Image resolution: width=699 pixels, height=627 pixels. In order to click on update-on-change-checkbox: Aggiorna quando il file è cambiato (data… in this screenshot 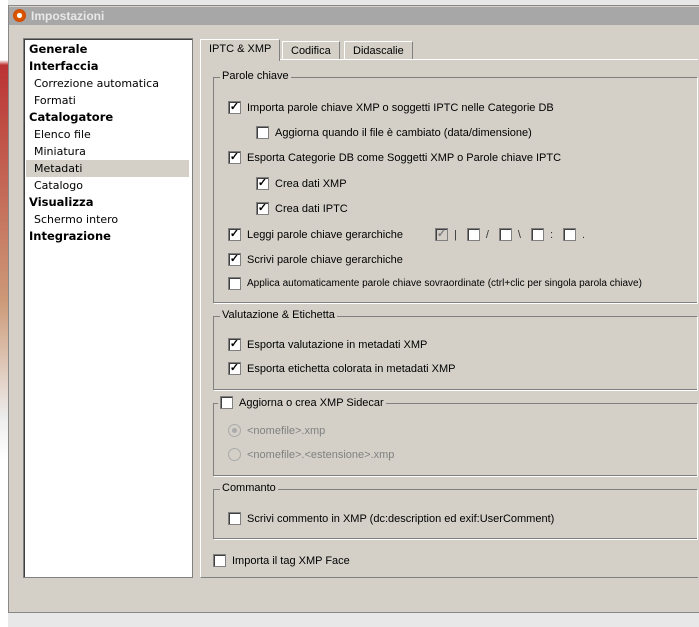, I will do `click(394, 132)`.